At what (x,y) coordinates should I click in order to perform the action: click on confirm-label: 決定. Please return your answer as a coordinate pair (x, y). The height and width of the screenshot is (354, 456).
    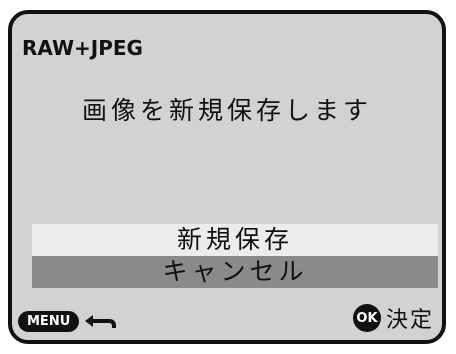
    Looking at the image, I should click on (409, 320).